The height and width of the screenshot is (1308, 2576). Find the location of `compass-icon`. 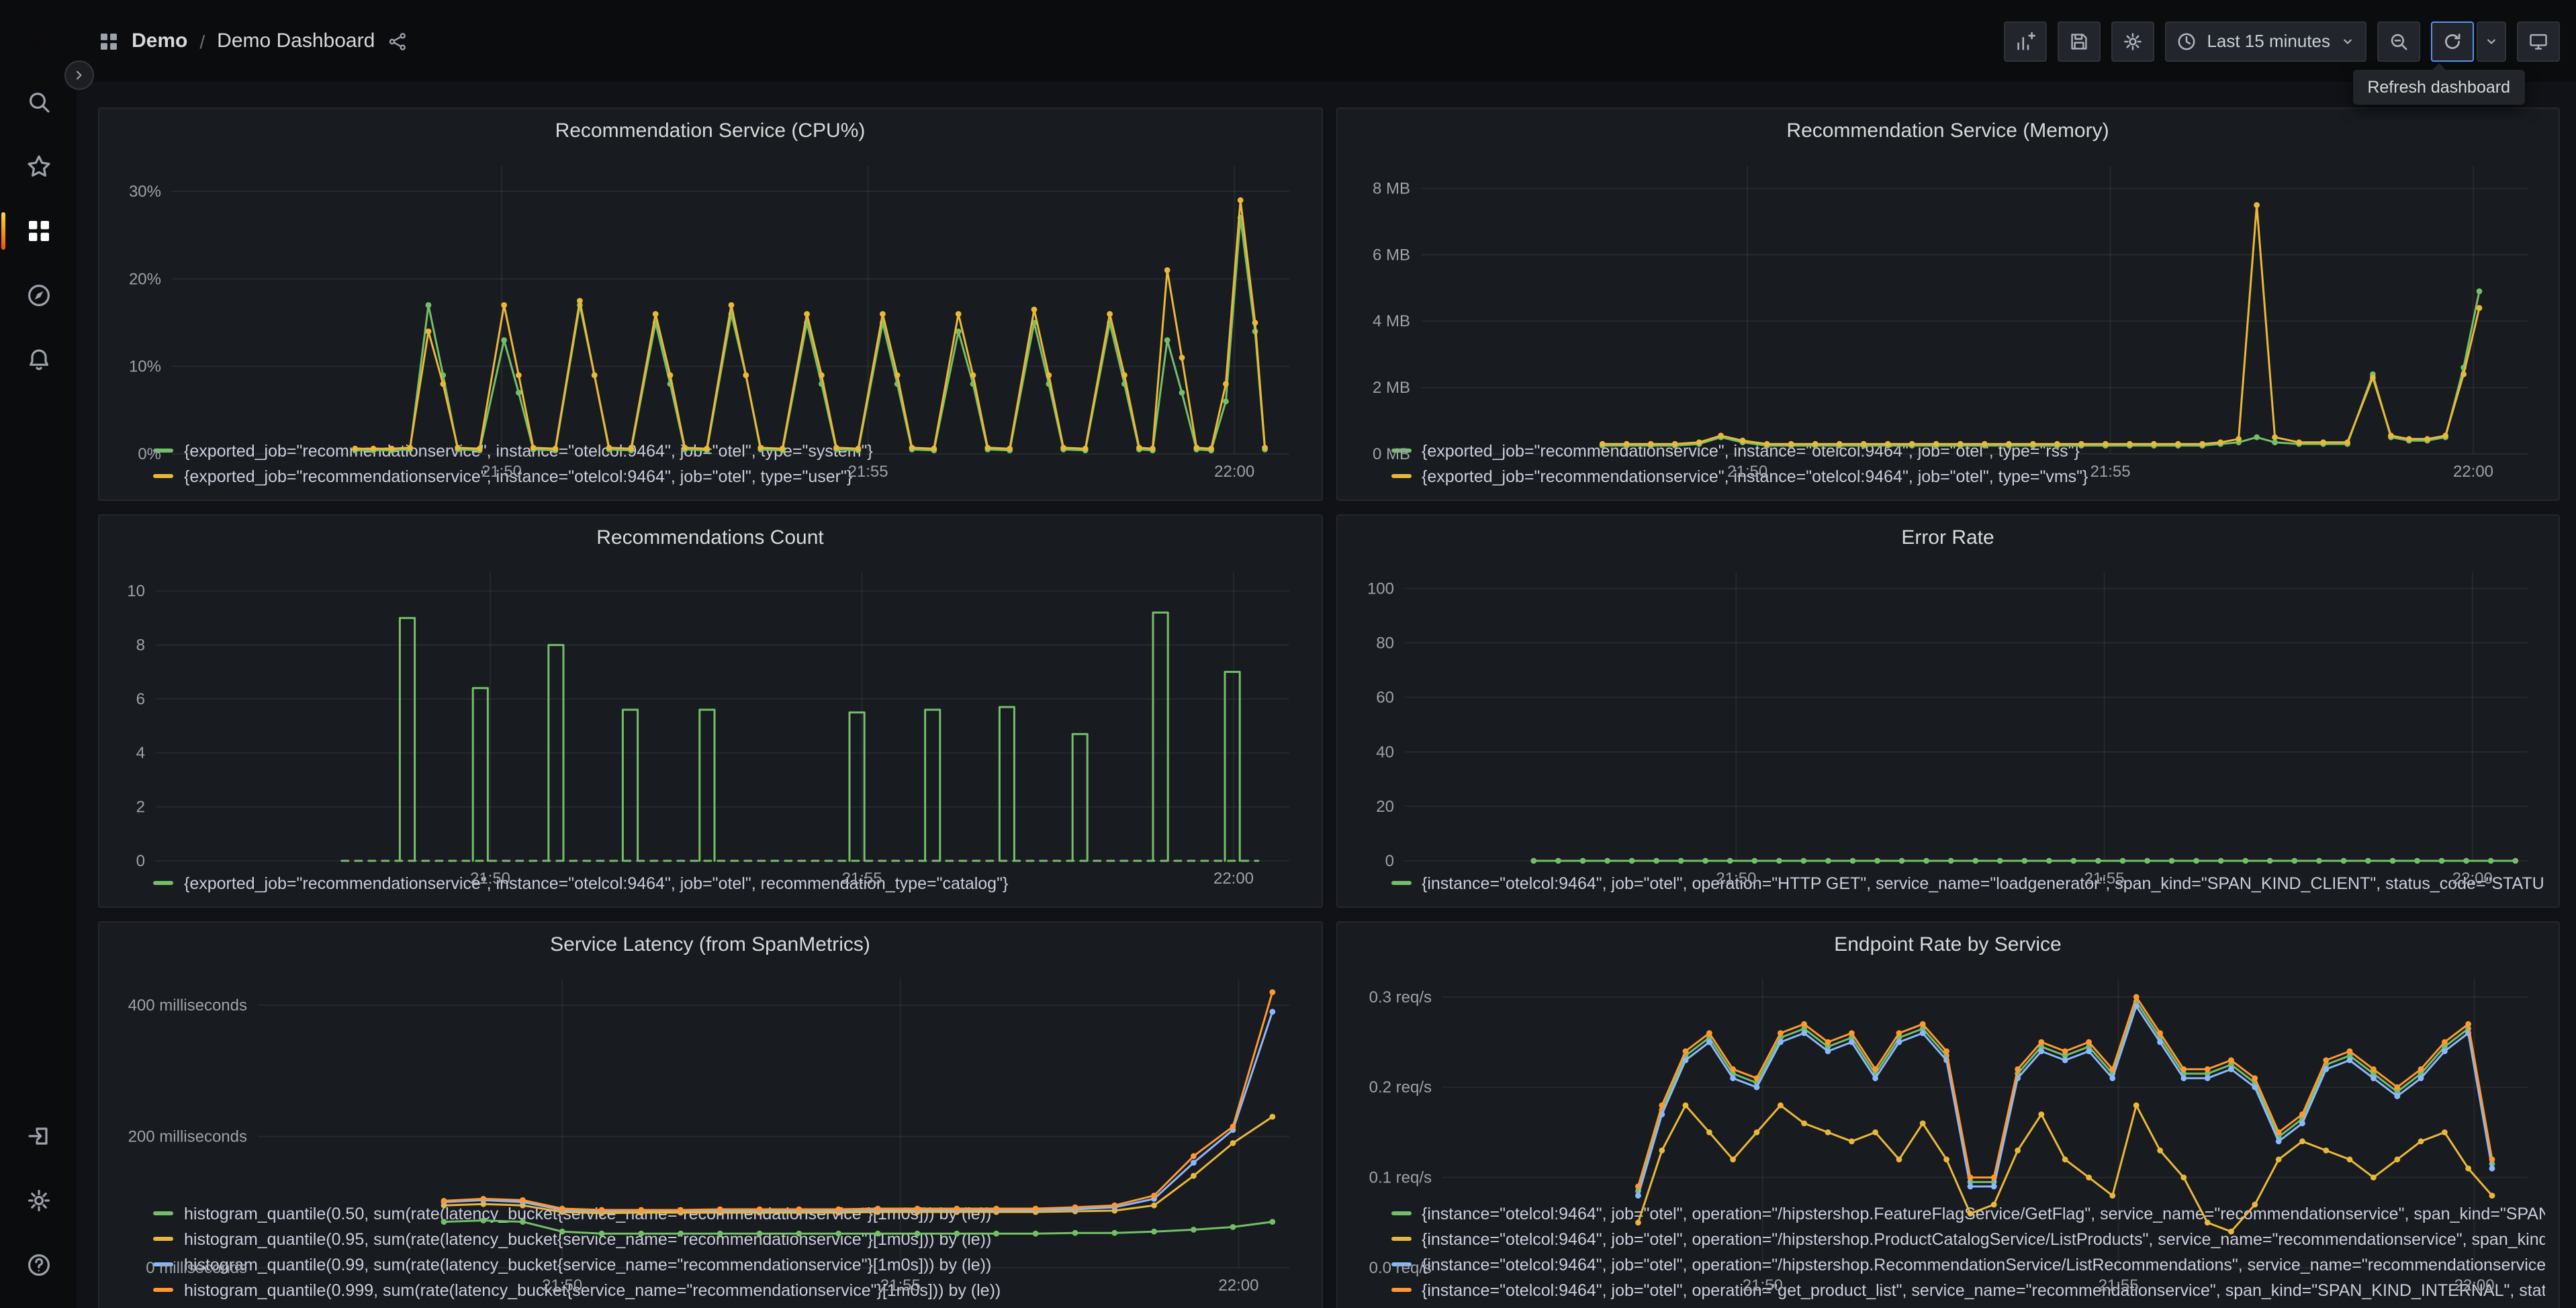

compass-icon is located at coordinates (38, 296).